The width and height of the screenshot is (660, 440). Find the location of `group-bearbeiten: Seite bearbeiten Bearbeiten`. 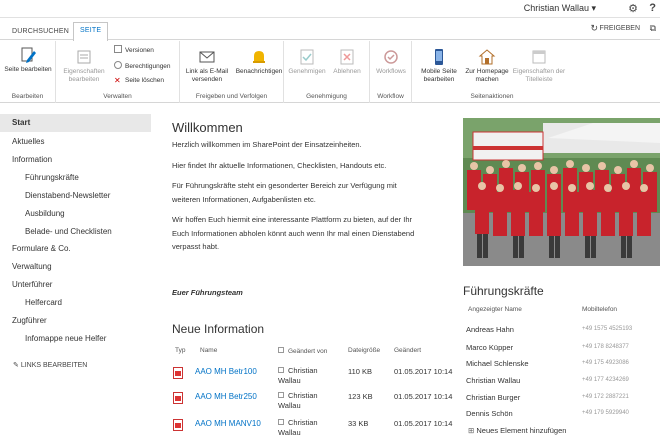

group-bearbeiten: Seite bearbeiten Bearbeiten is located at coordinates (28, 72).